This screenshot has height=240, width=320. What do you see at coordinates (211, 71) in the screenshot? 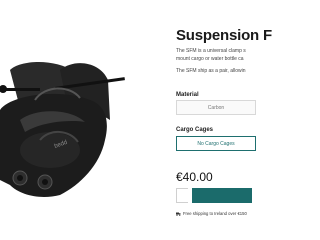
I see `product-description-line: The SFM ship as a pair, allowin` at bounding box center [211, 71].